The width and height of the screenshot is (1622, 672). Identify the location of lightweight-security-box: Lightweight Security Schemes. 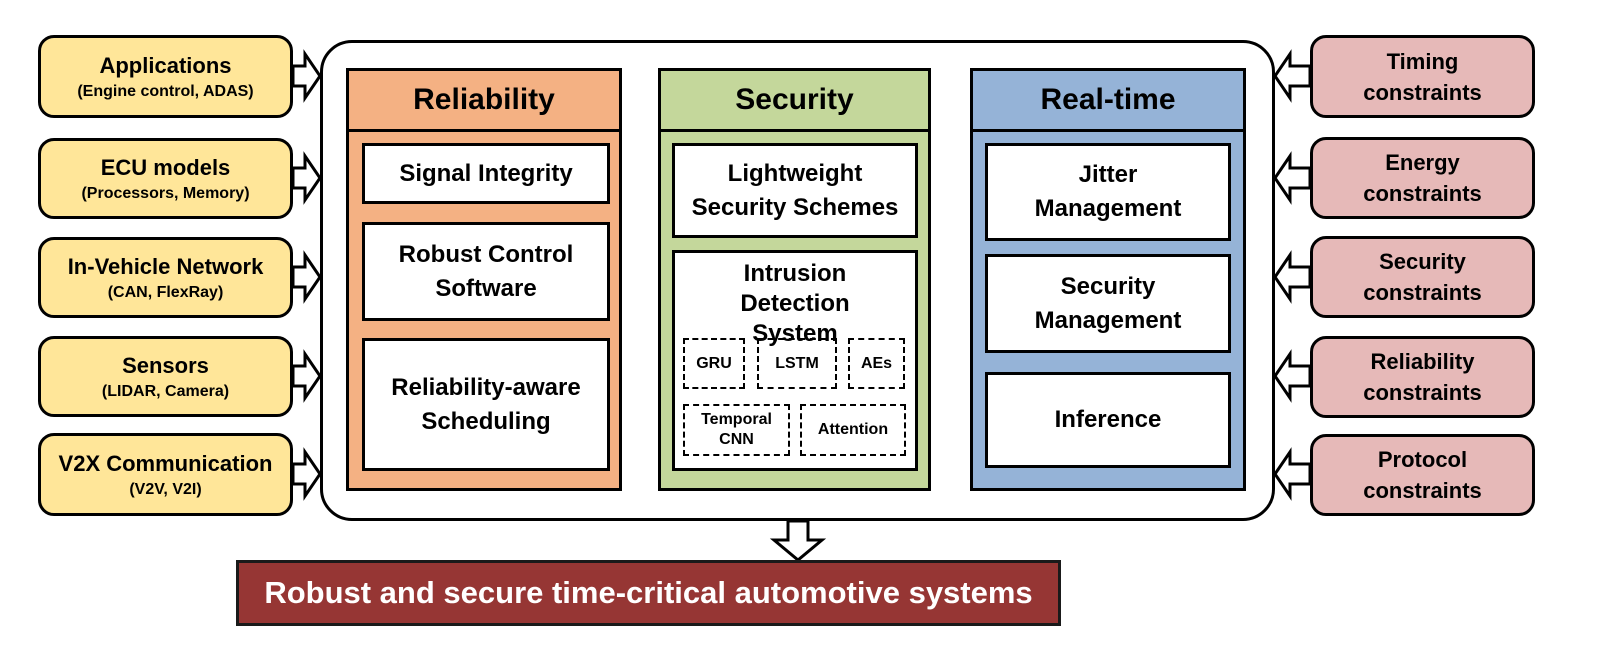
(795, 190).